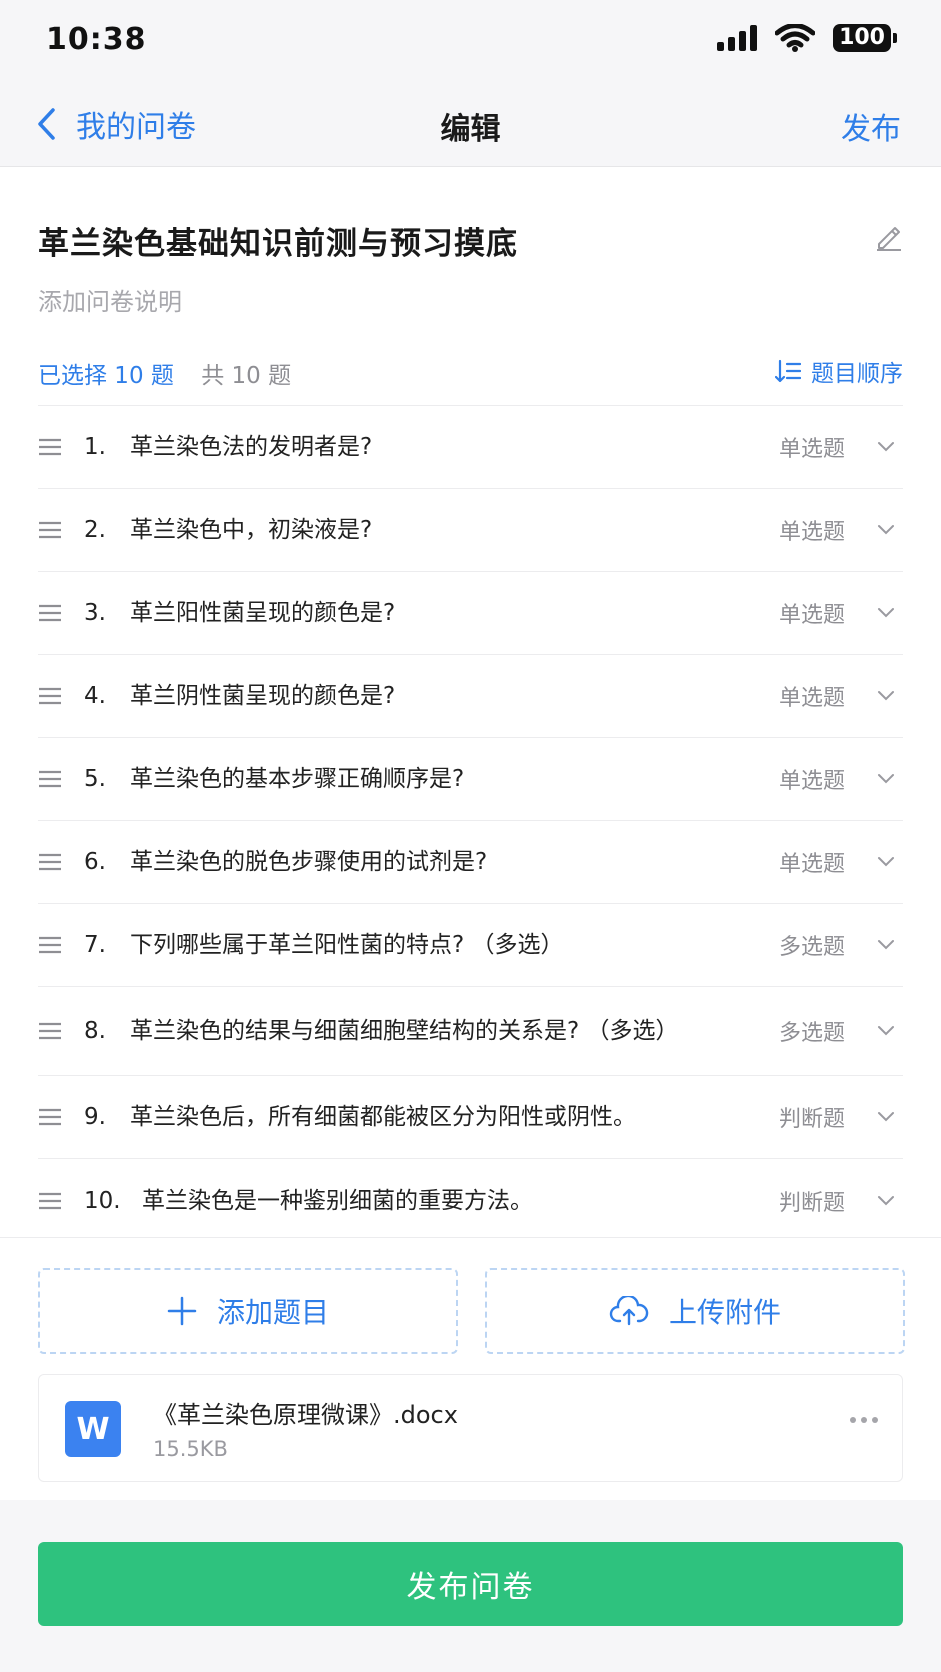  Describe the element at coordinates (95, 447) in the screenshot. I see `question-number: 1.` at that location.